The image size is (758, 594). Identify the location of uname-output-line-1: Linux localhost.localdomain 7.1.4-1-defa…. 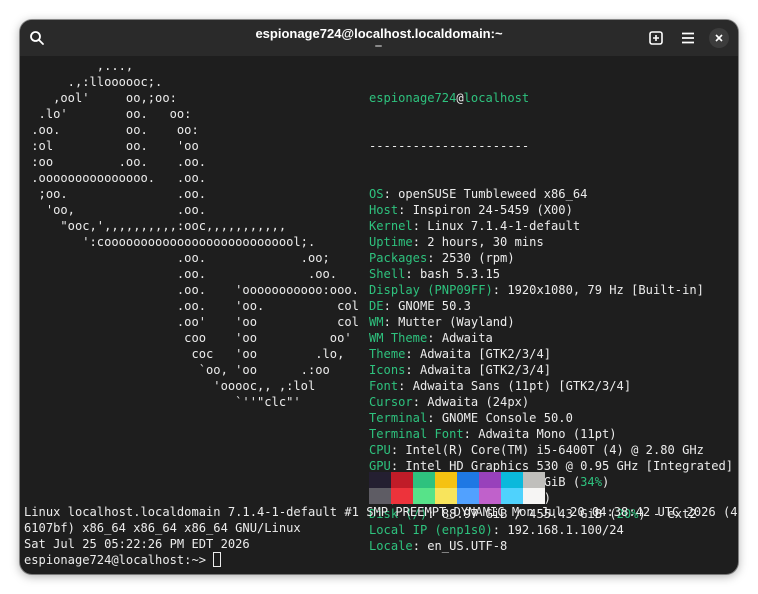
(381, 512).